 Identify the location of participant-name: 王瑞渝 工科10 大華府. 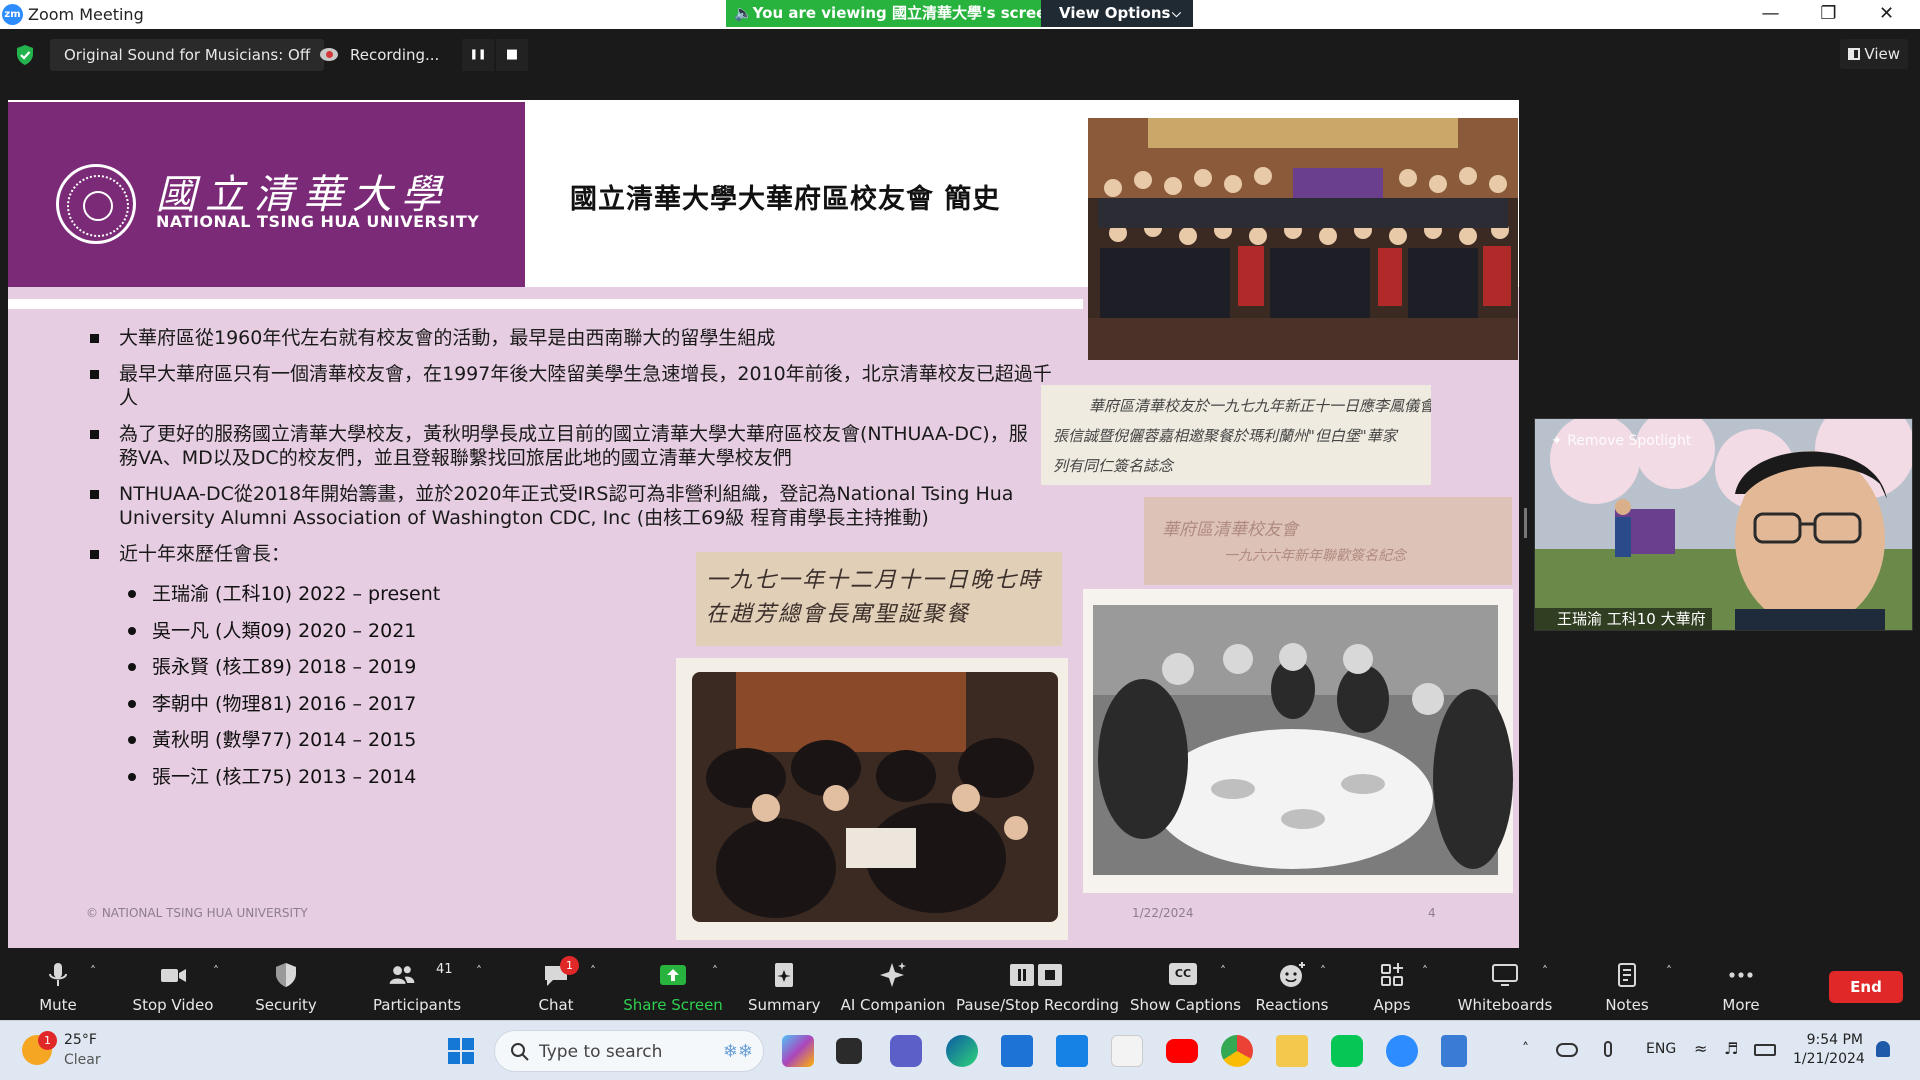
(1631, 619).